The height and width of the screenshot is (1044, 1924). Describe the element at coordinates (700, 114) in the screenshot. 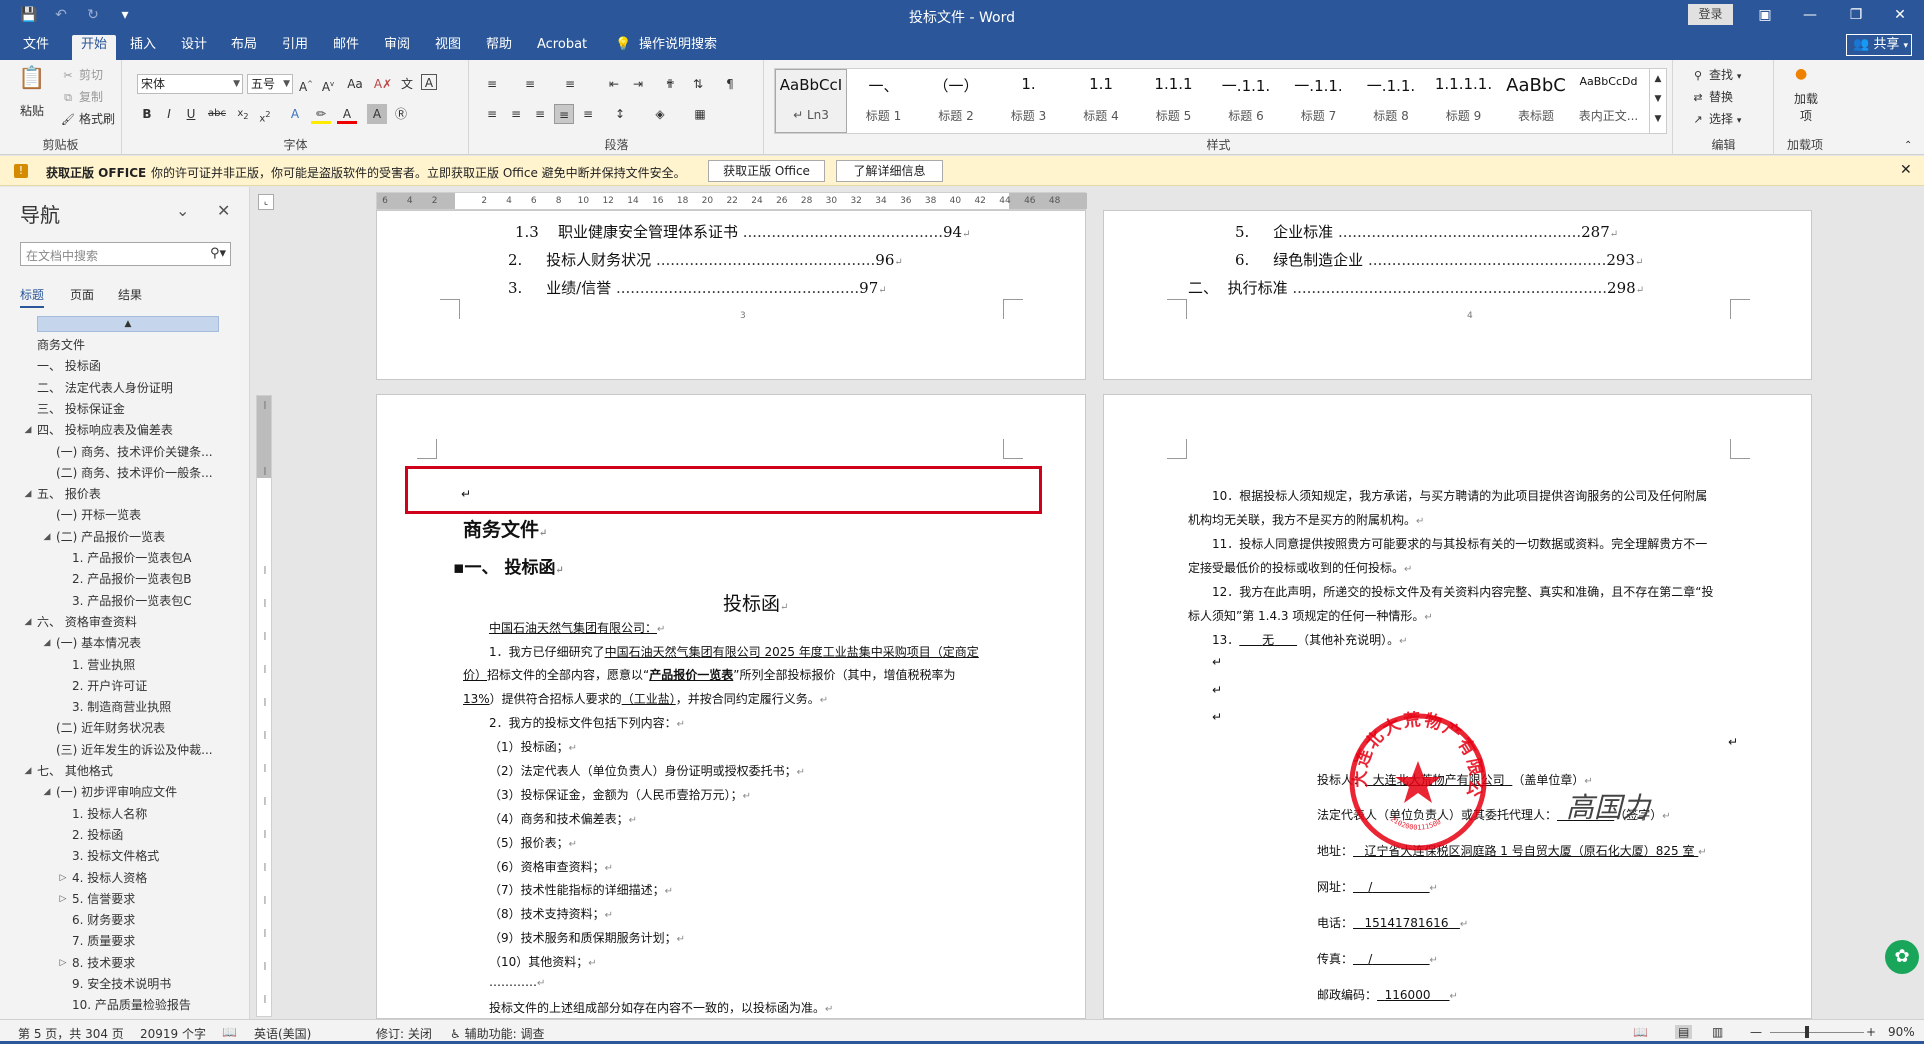

I see `borders-icon: ▦` at that location.